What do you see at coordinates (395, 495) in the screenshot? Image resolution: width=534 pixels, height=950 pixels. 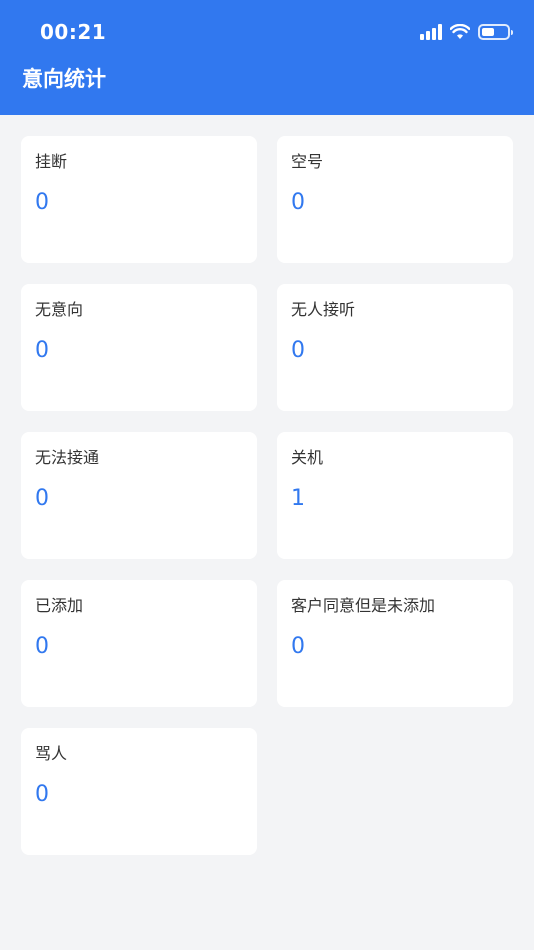 I see `stat-card: 关机 1` at bounding box center [395, 495].